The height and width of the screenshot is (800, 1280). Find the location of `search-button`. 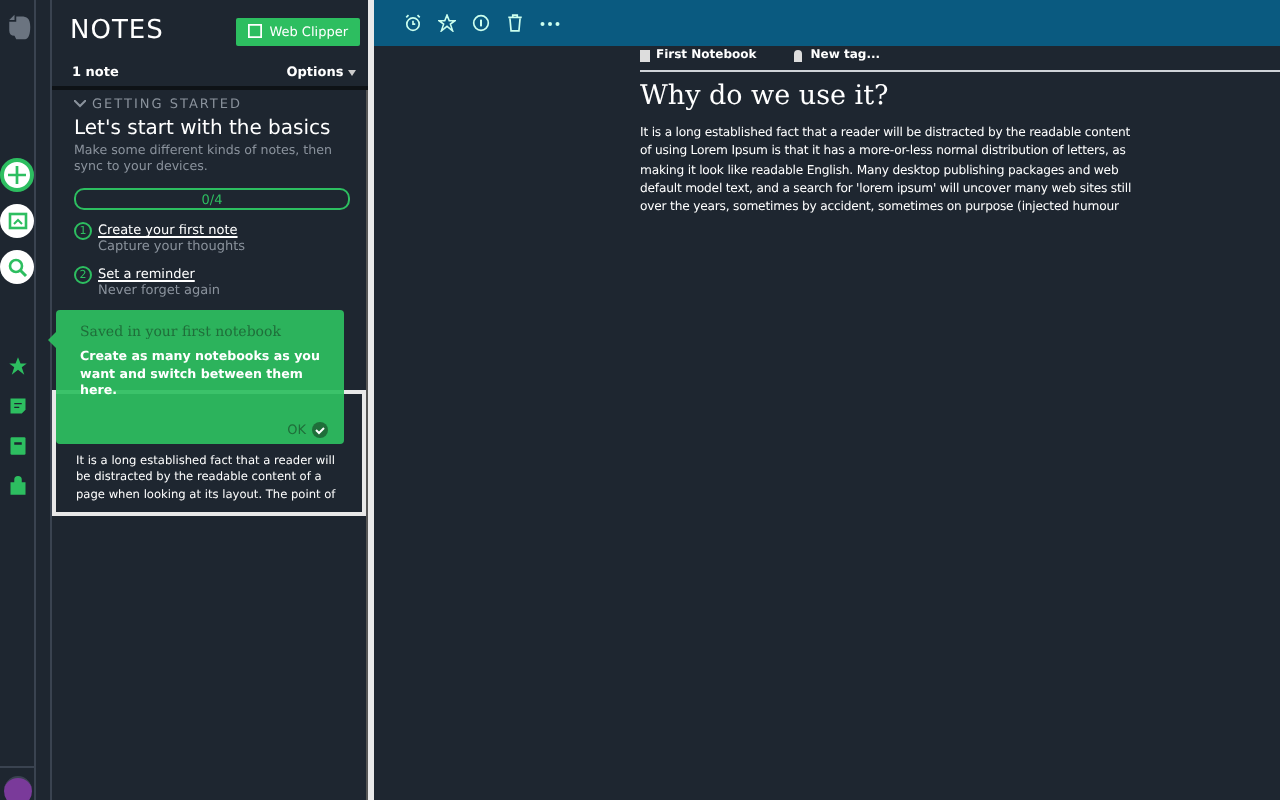

search-button is located at coordinates (17, 267).